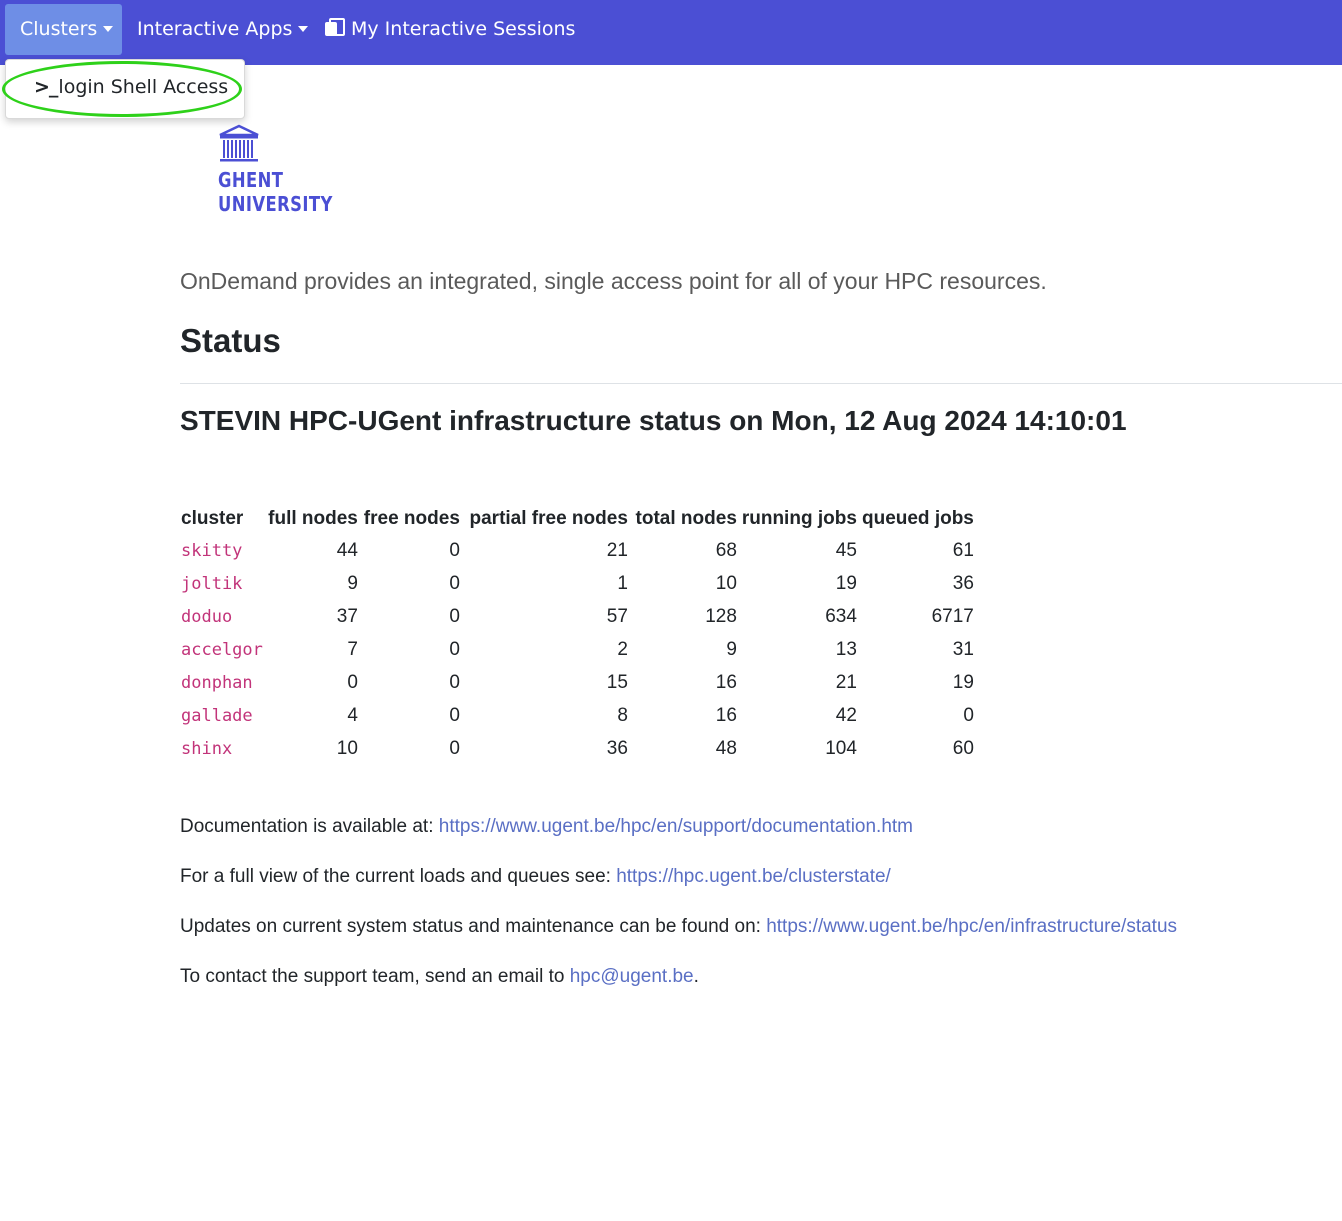  I want to click on cell-queued-jobs: 0, so click(968, 715).